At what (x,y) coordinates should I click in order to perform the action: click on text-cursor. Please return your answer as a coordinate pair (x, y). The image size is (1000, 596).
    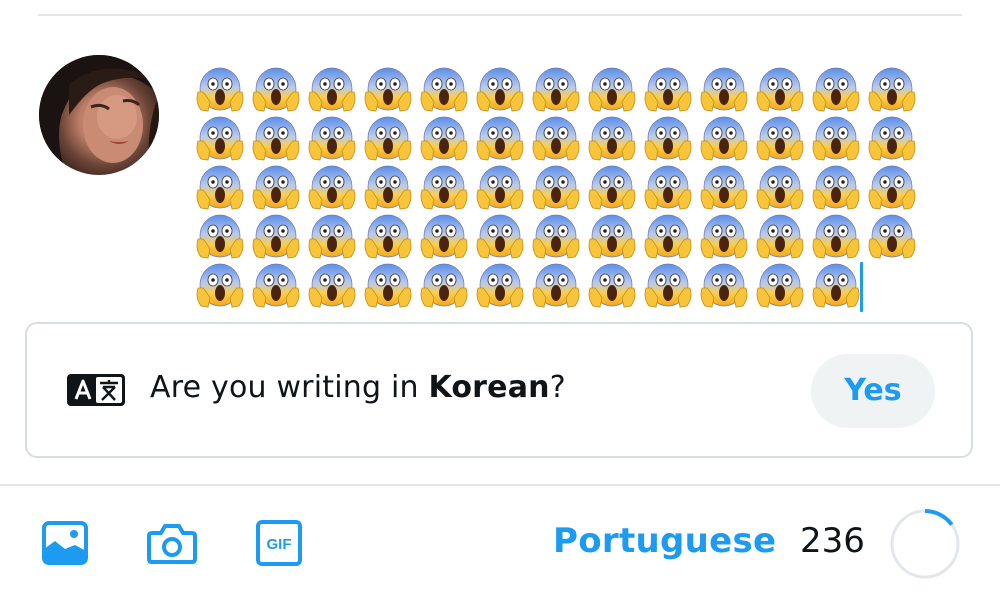
    Looking at the image, I should click on (861, 287).